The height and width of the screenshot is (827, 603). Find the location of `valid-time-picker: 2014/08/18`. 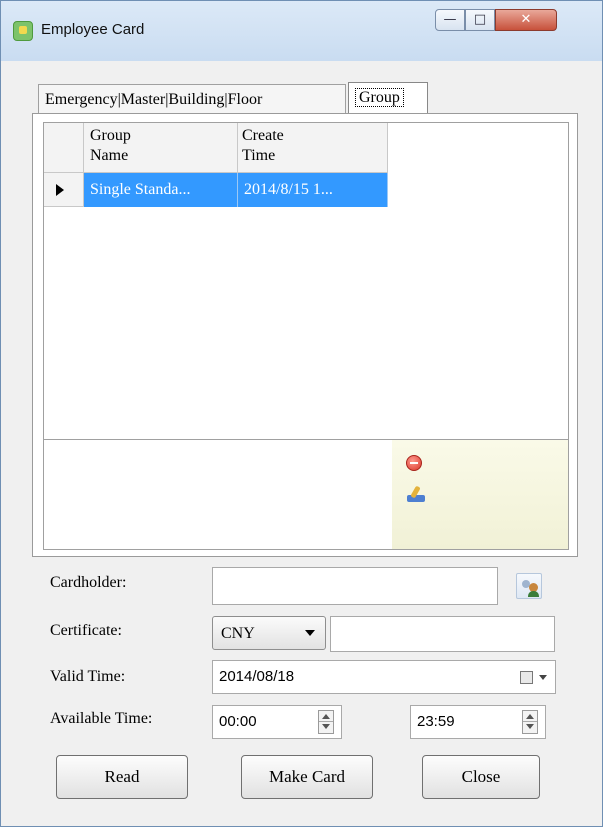

valid-time-picker: 2014/08/18 is located at coordinates (384, 677).